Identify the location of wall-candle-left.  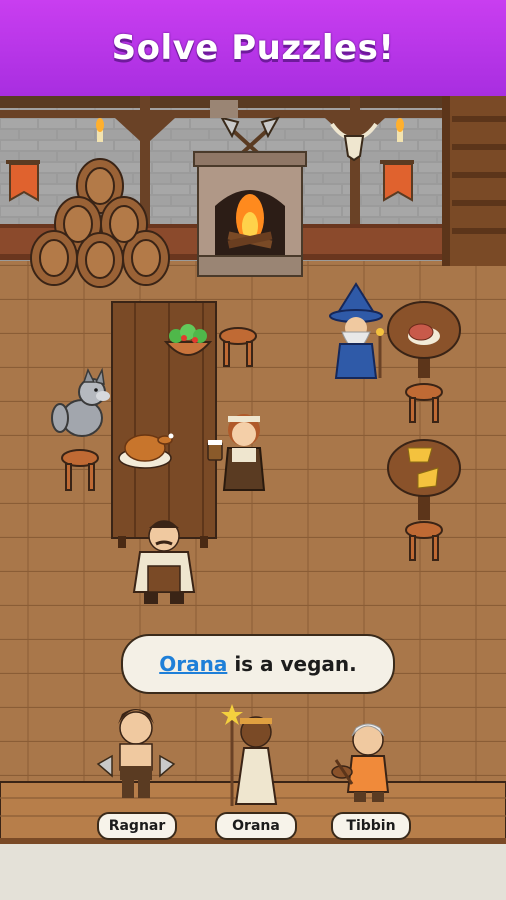
(100, 130).